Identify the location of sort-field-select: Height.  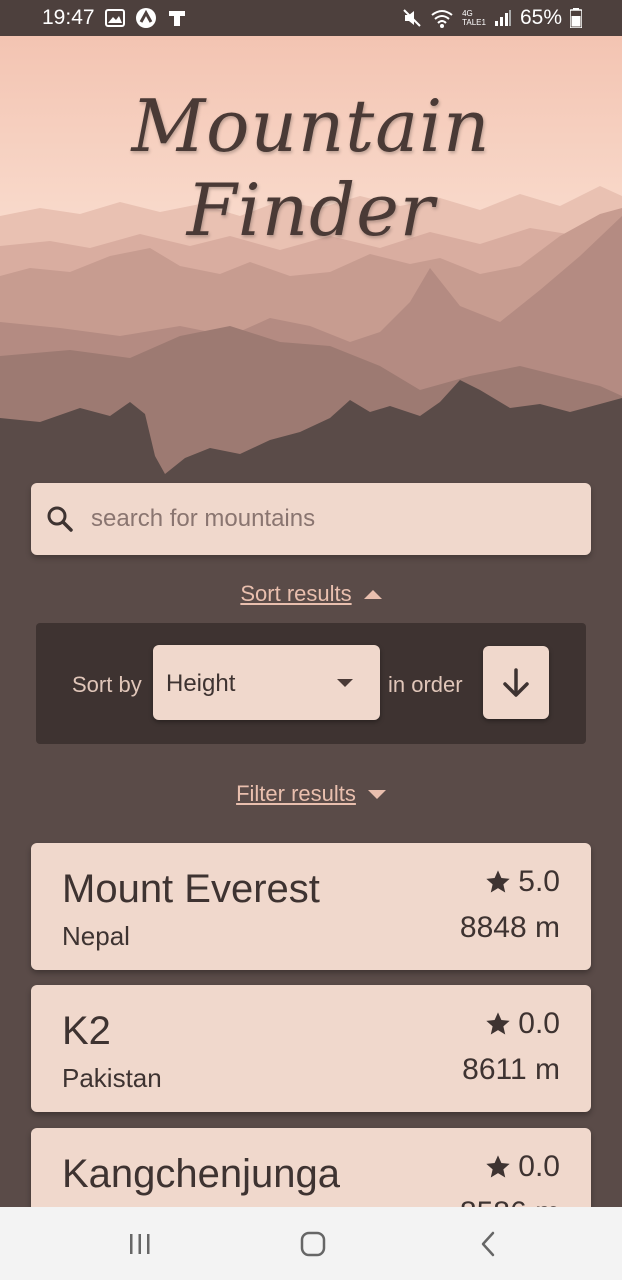
(266, 682).